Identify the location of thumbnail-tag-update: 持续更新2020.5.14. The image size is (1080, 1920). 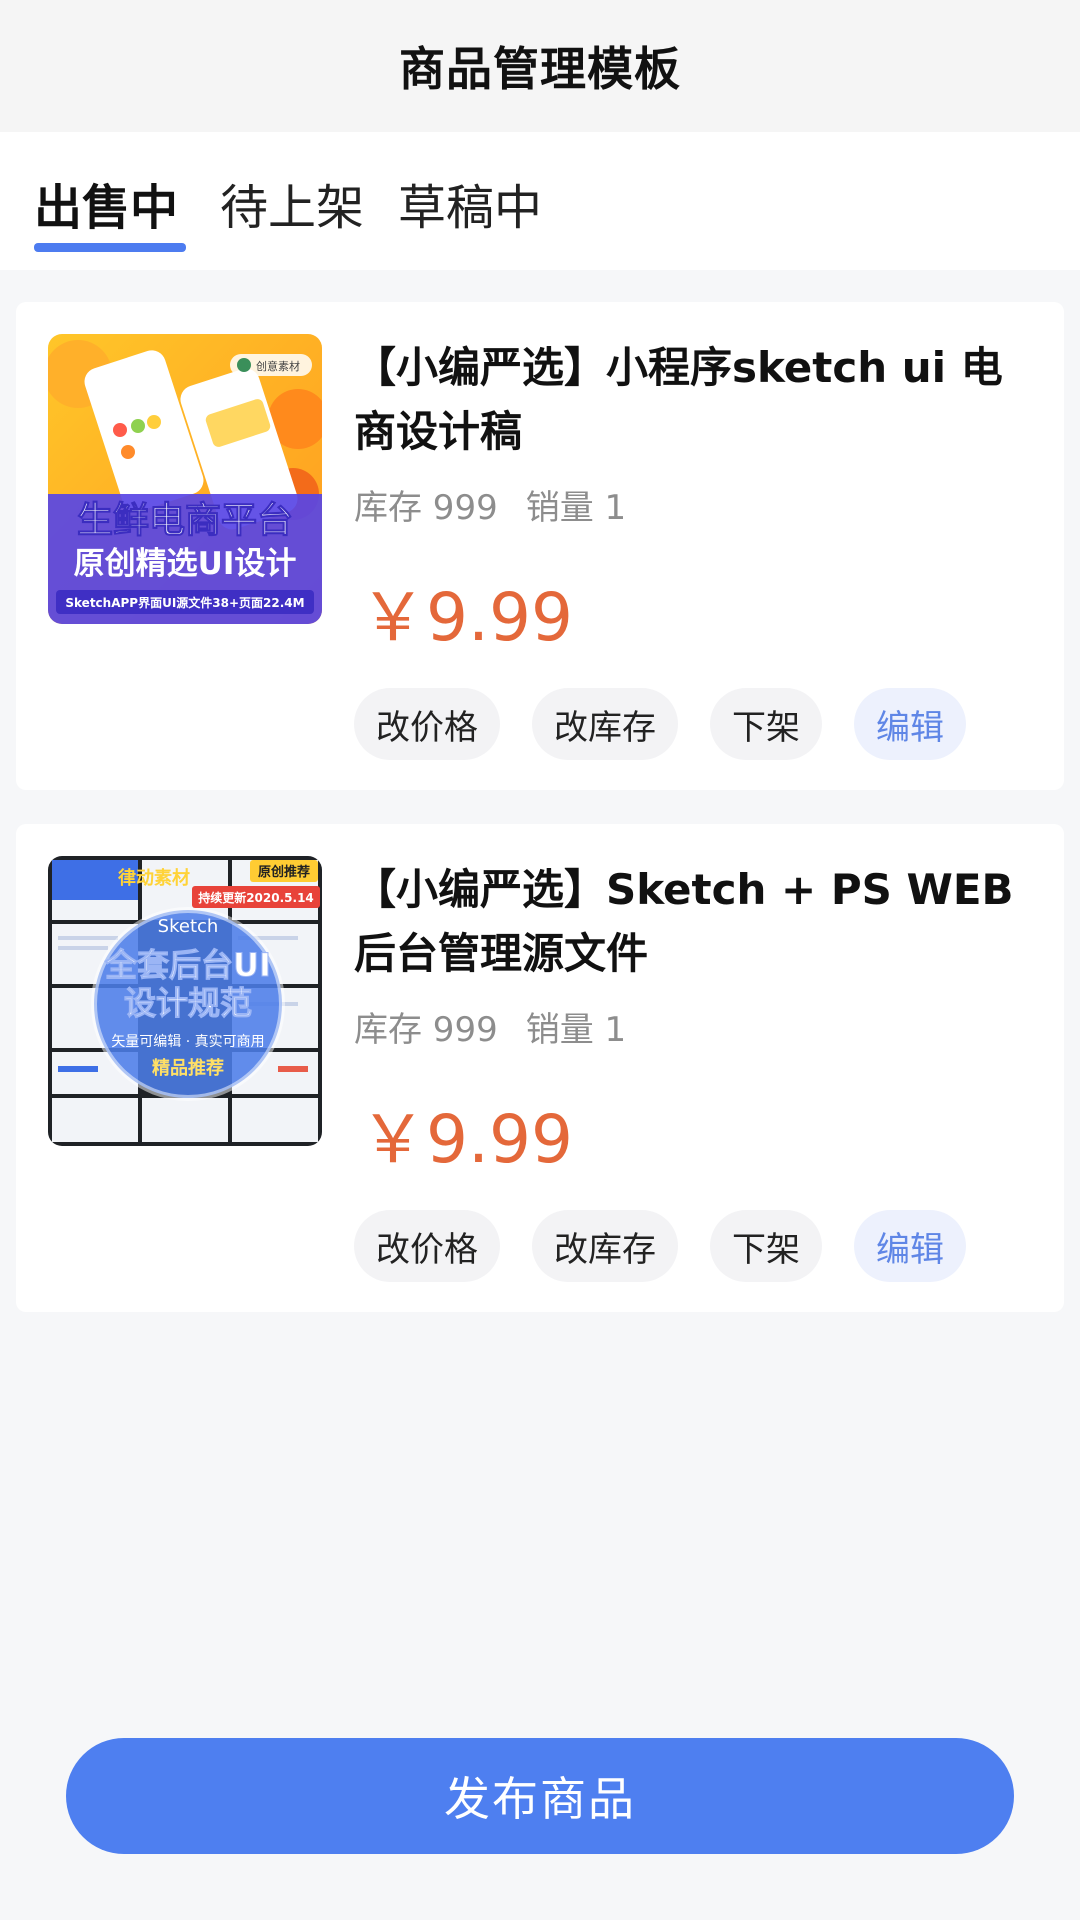
(256, 897).